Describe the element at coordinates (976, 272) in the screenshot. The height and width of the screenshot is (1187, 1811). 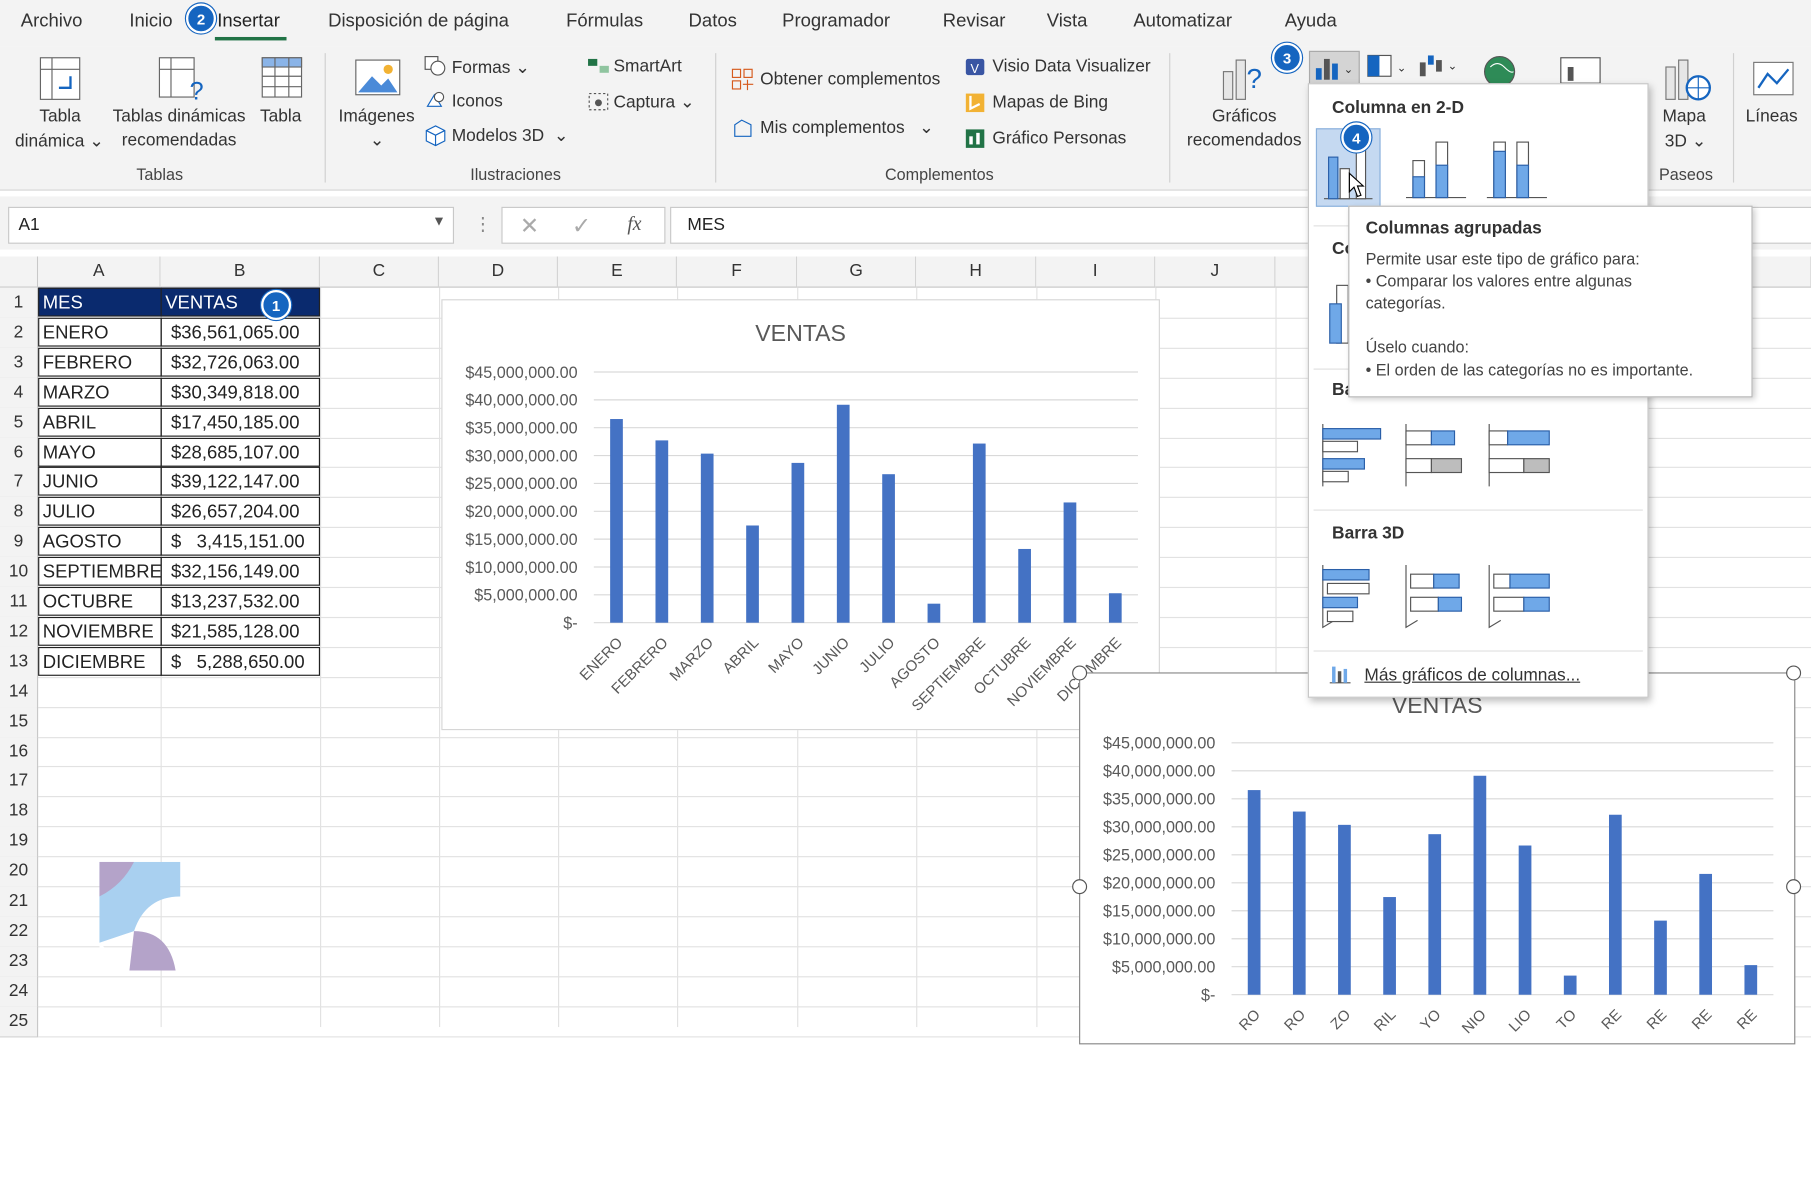
I see `column-header-H: H` at that location.